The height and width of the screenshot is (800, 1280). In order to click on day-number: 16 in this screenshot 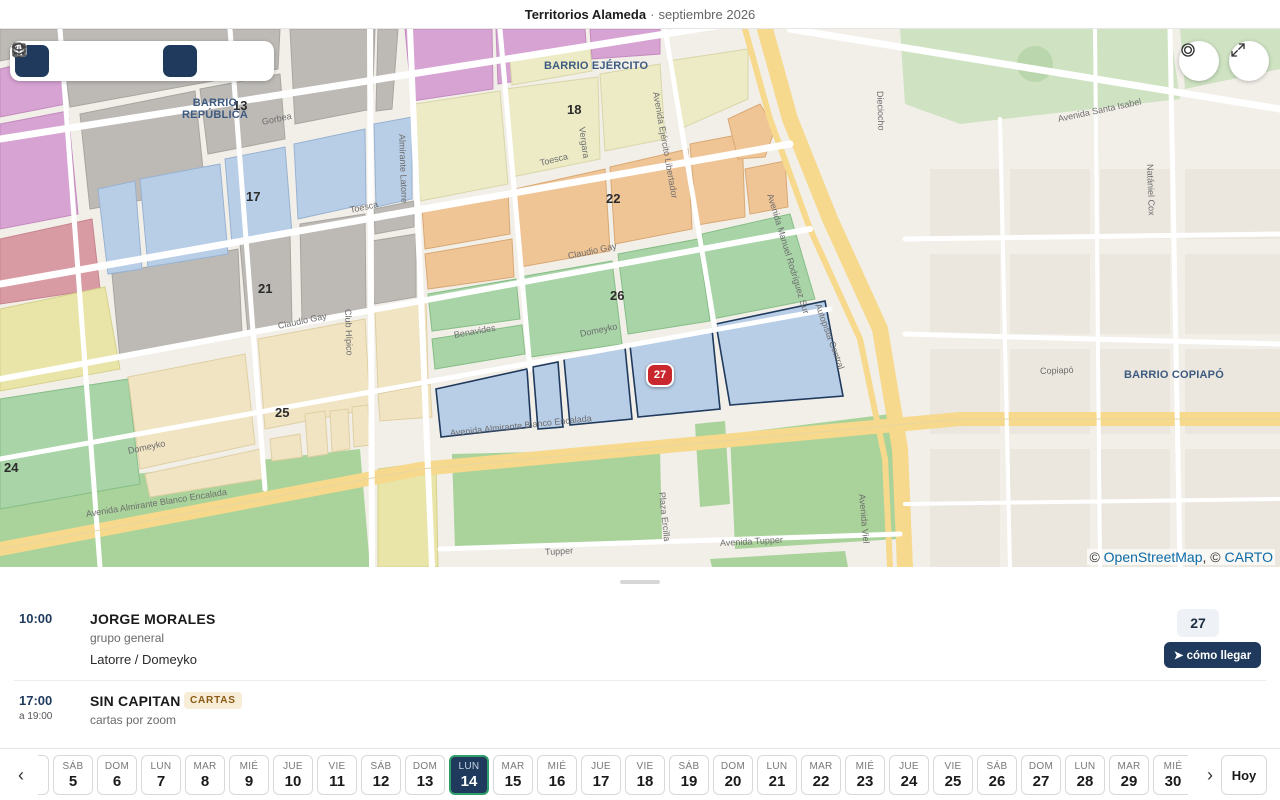, I will do `click(557, 781)`.